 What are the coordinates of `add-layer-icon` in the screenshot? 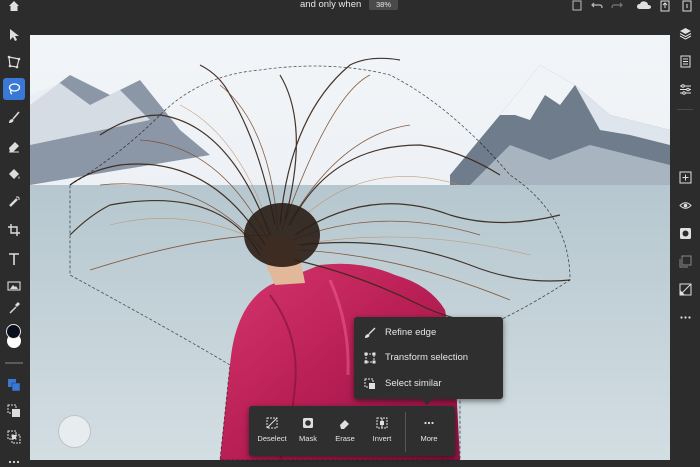 It's located at (685, 177).